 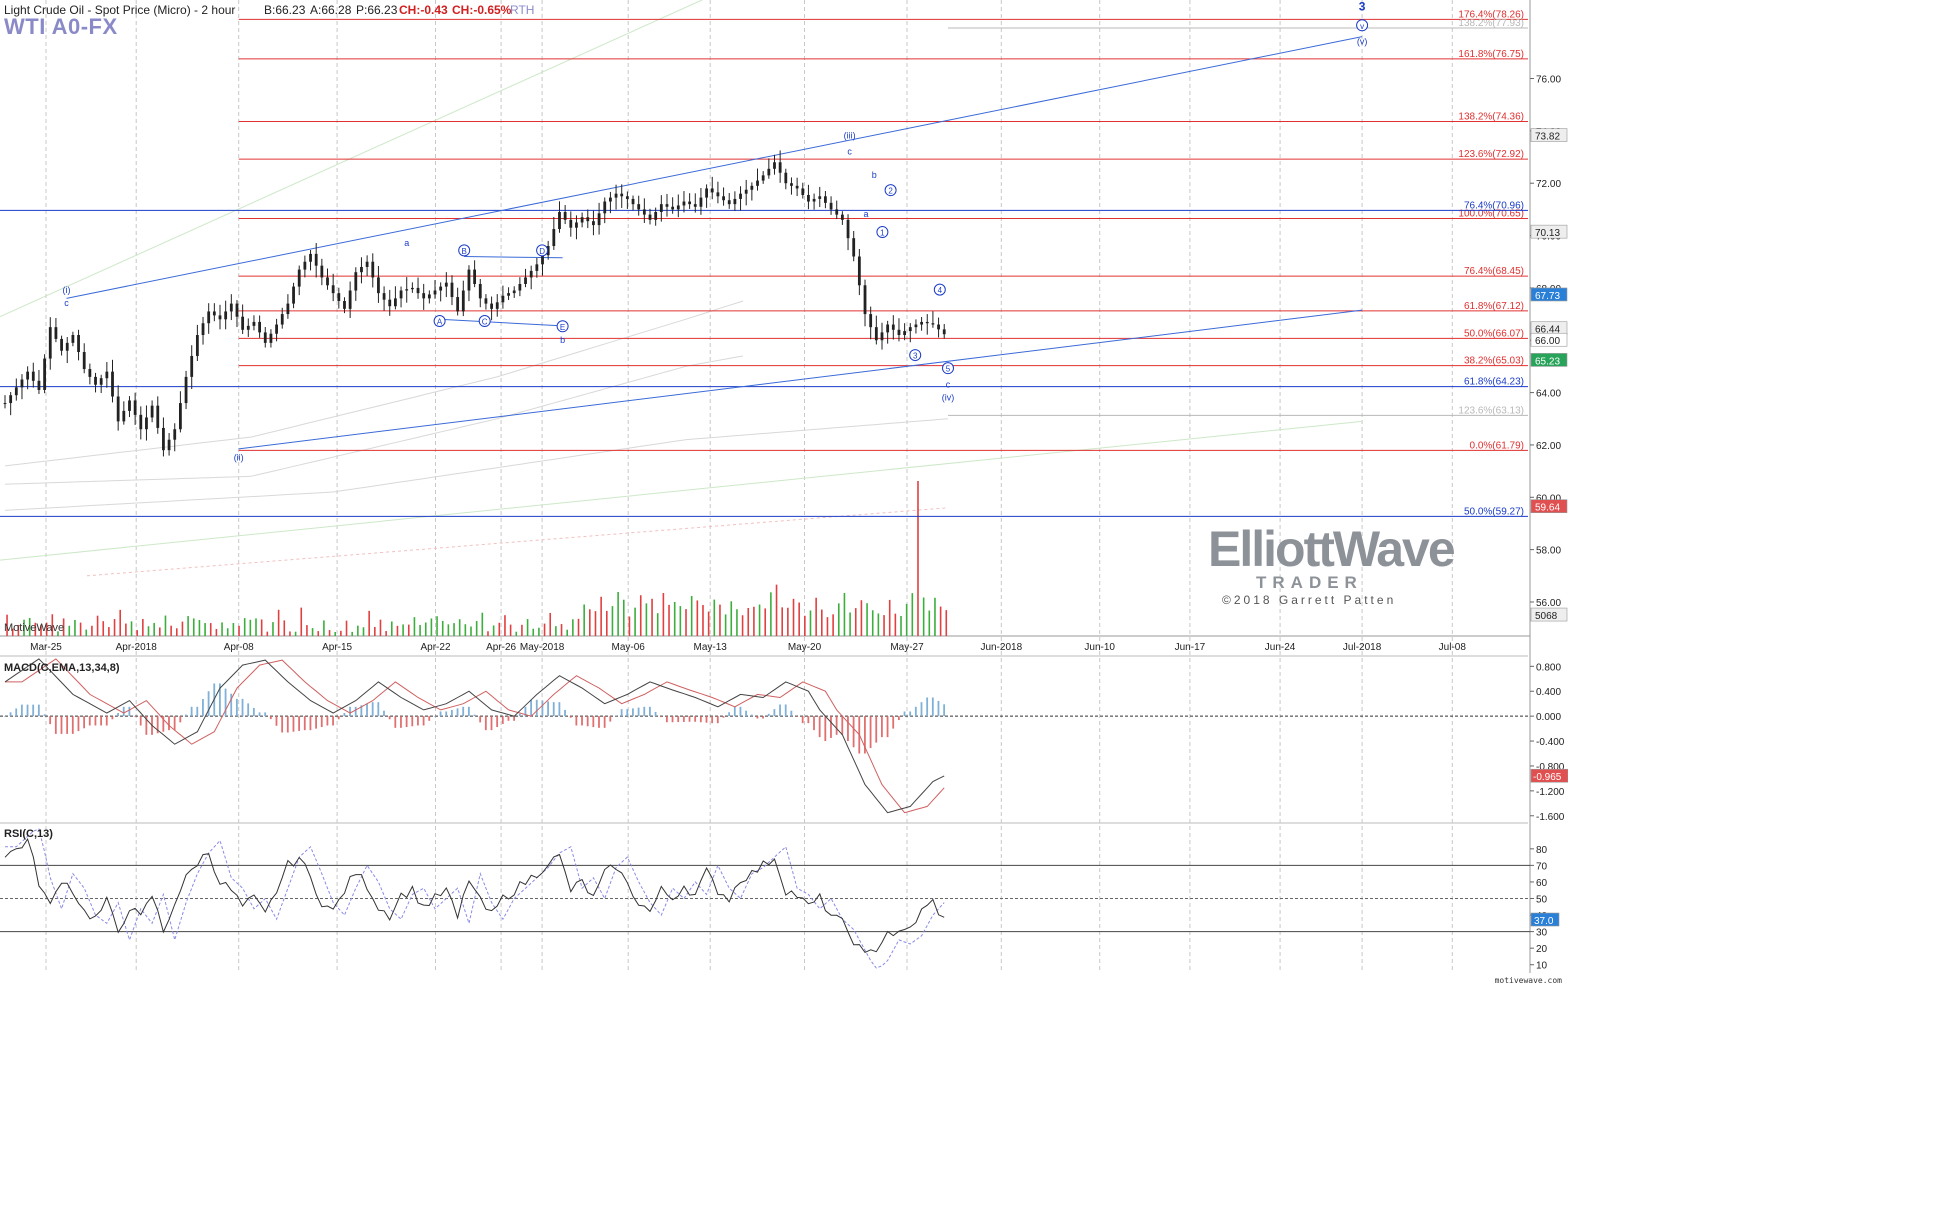 What do you see at coordinates (1548, 717) in the screenshot?
I see `macd-tick-label: 0.000` at bounding box center [1548, 717].